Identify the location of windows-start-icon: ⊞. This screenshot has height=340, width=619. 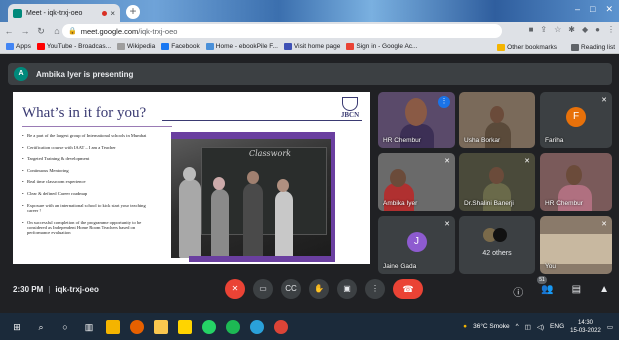
(17, 327).